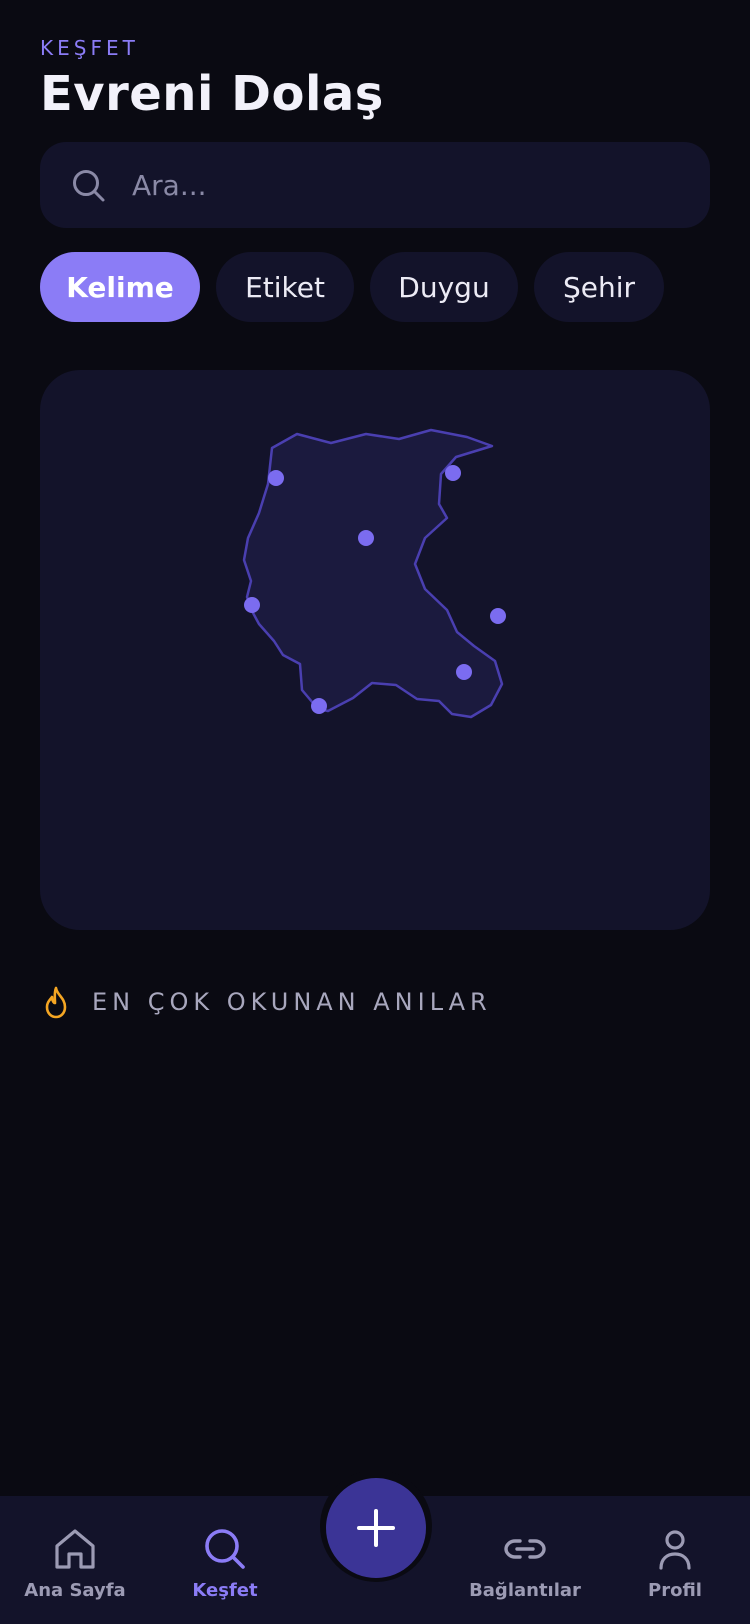 This screenshot has height=1624, width=750. I want to click on nav-item-links: Bağlantılar, so click(525, 1560).